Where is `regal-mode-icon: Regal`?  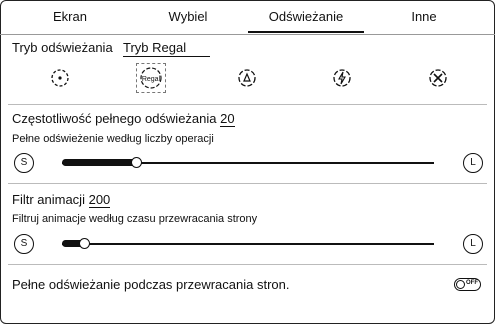
regal-mode-icon: Regal is located at coordinates (151, 78).